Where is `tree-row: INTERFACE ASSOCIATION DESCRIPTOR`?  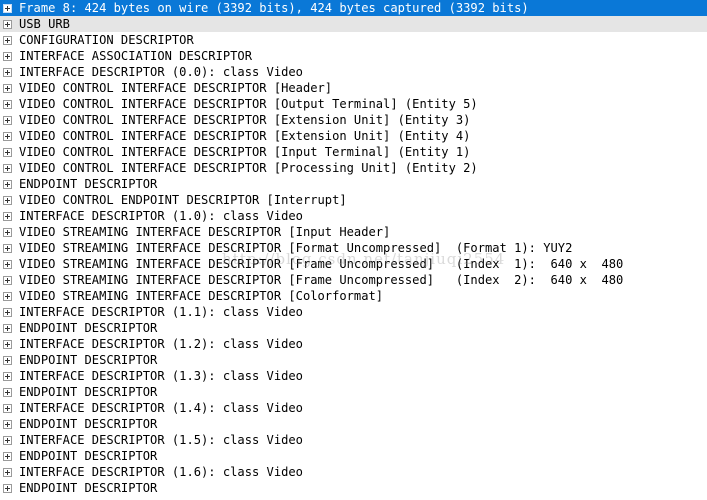
tree-row: INTERFACE ASSOCIATION DESCRIPTOR is located at coordinates (353, 56).